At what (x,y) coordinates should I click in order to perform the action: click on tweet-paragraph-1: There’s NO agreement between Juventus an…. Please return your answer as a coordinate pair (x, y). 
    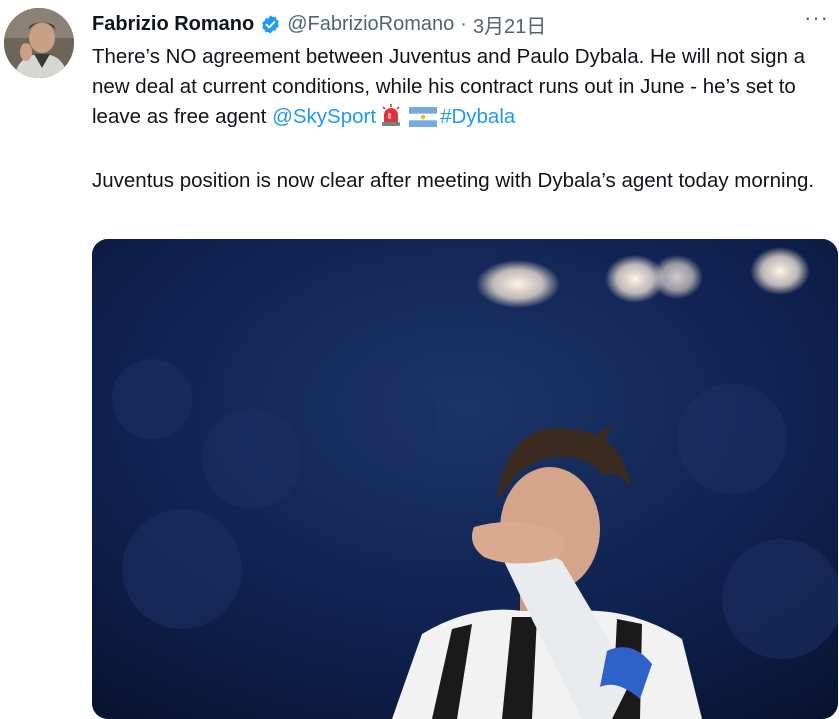
    Looking at the image, I should click on (462, 89).